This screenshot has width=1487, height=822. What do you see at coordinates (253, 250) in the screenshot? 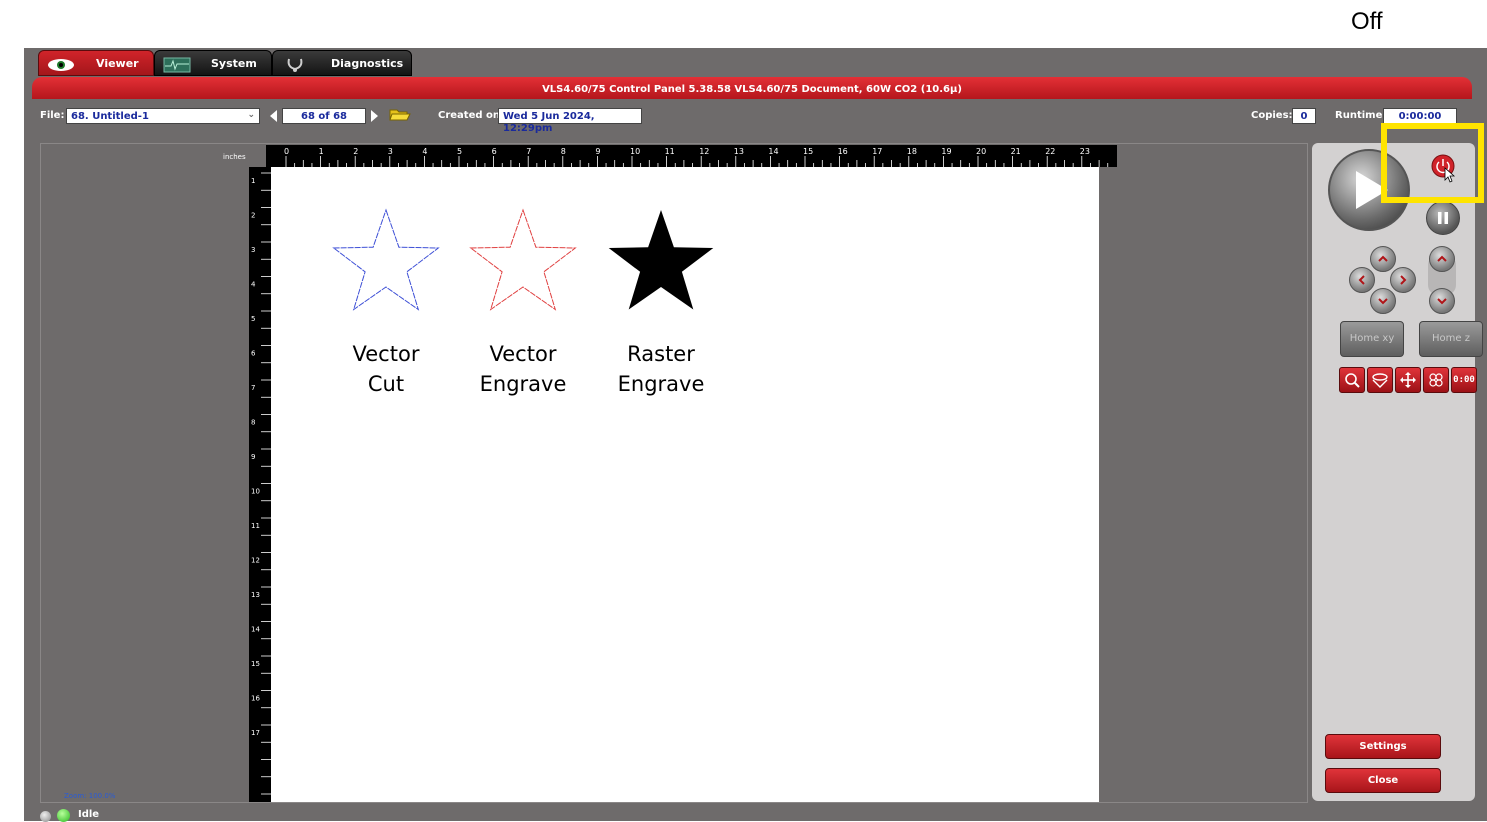
I see `left-ruler-tick-label: 3` at bounding box center [253, 250].